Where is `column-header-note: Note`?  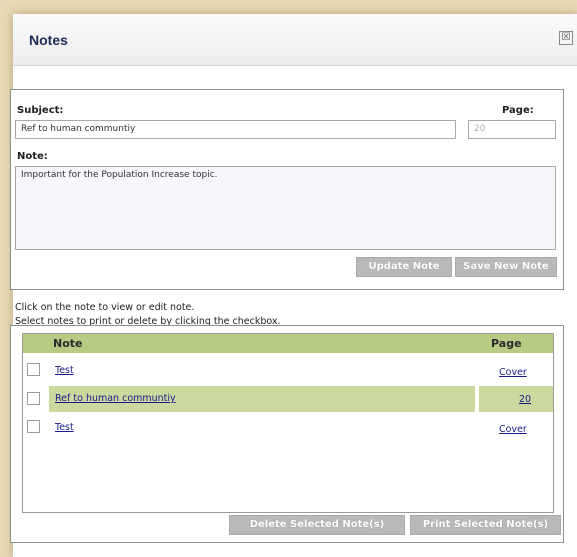 column-header-note: Note is located at coordinates (68, 343).